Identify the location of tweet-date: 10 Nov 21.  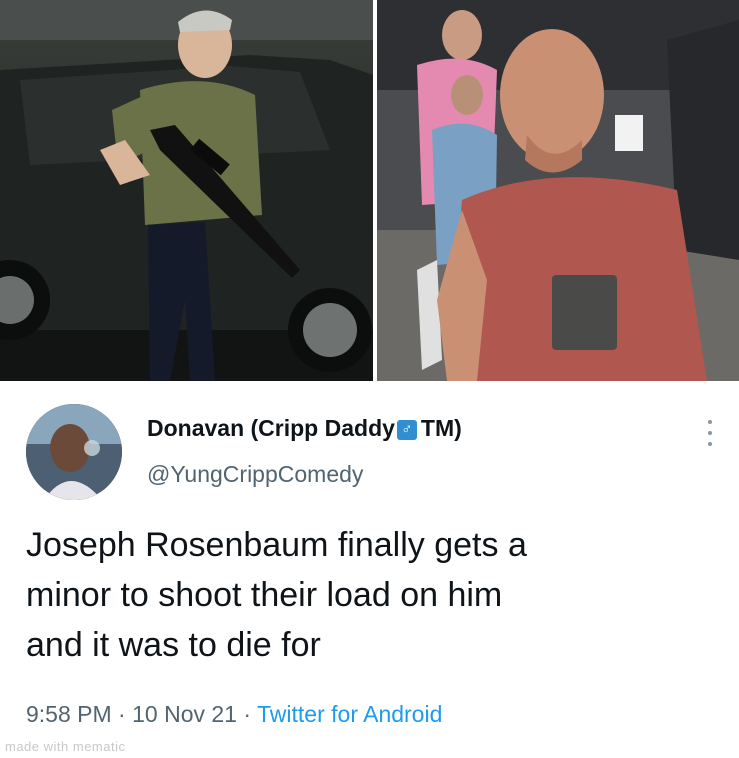
(184, 714).